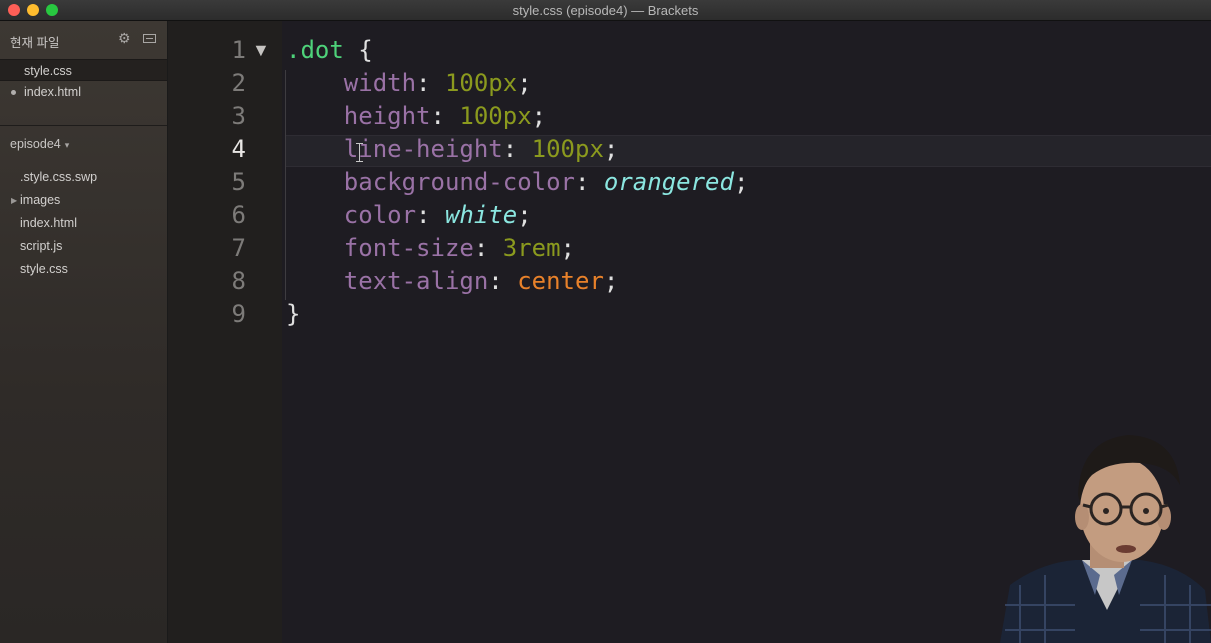  What do you see at coordinates (315, 50) in the screenshot?
I see `code-token: .dot` at bounding box center [315, 50].